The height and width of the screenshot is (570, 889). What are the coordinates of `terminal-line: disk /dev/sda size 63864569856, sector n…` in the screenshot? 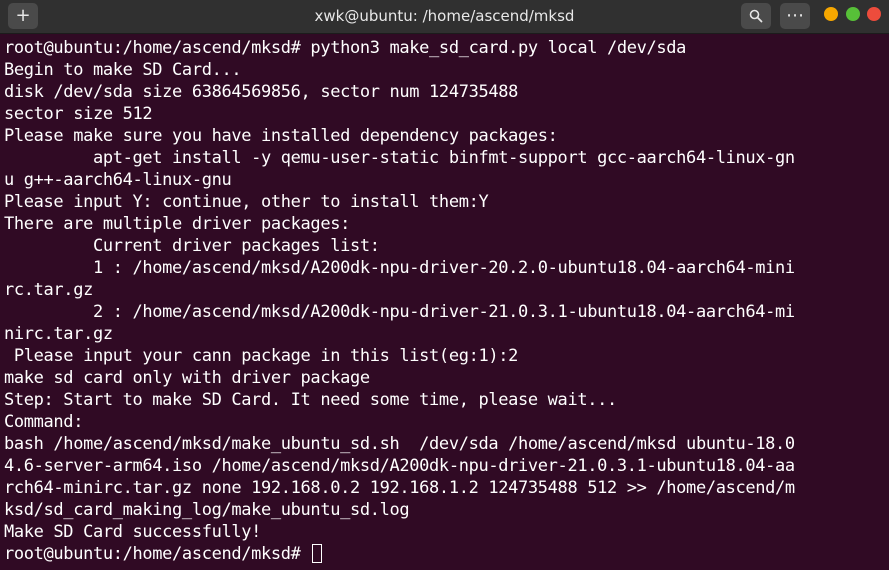 It's located at (261, 92).